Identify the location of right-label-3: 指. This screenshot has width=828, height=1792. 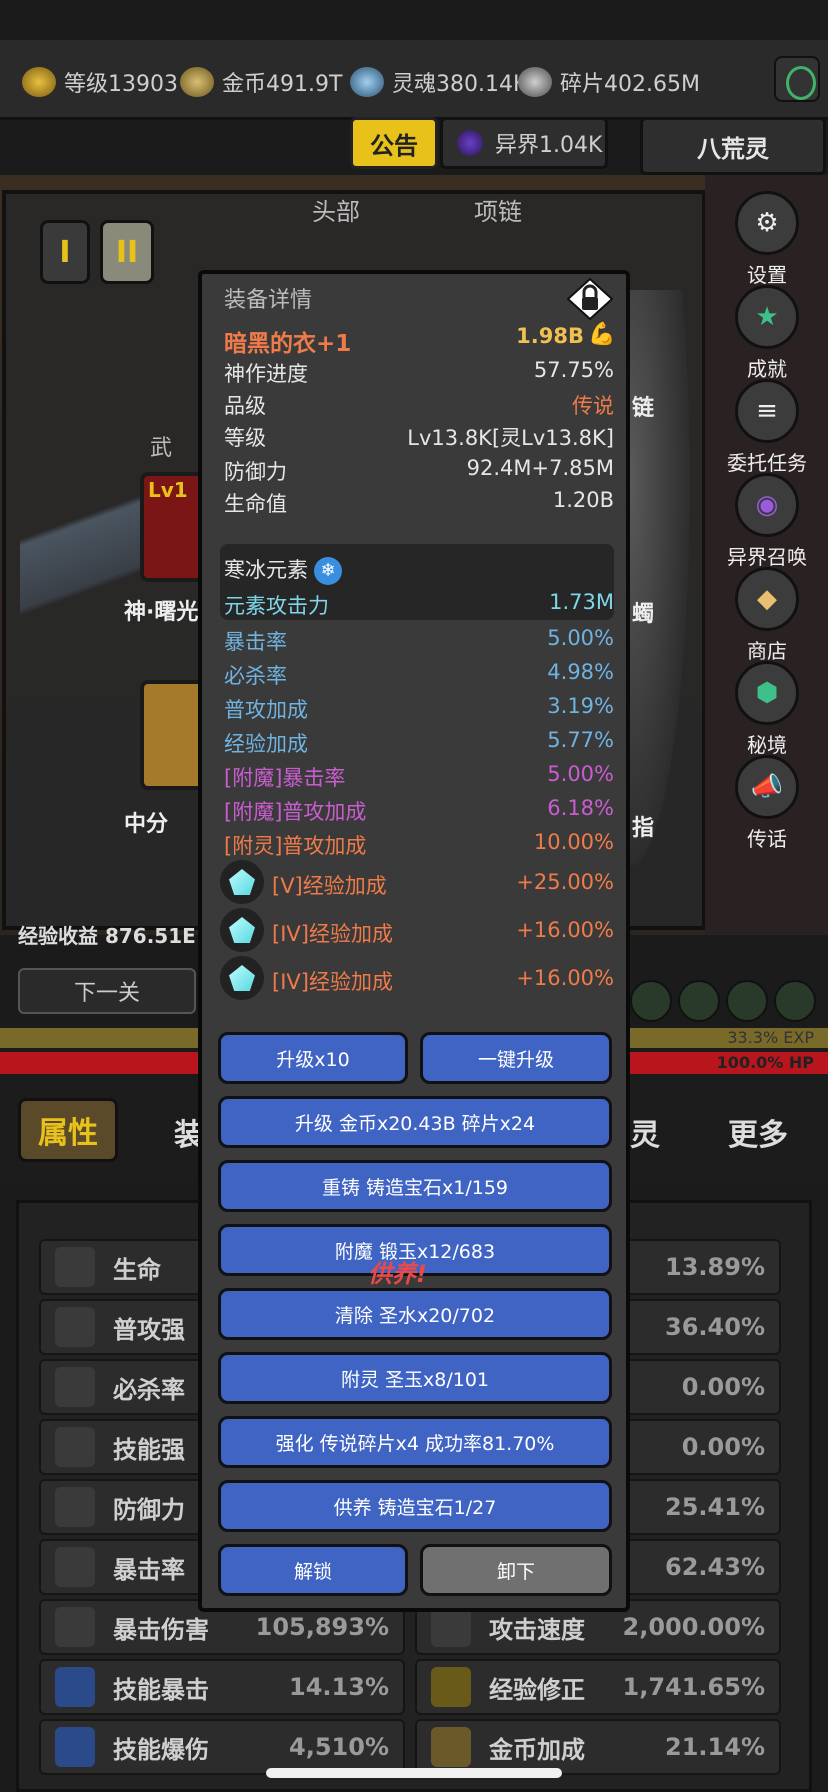
(643, 828).